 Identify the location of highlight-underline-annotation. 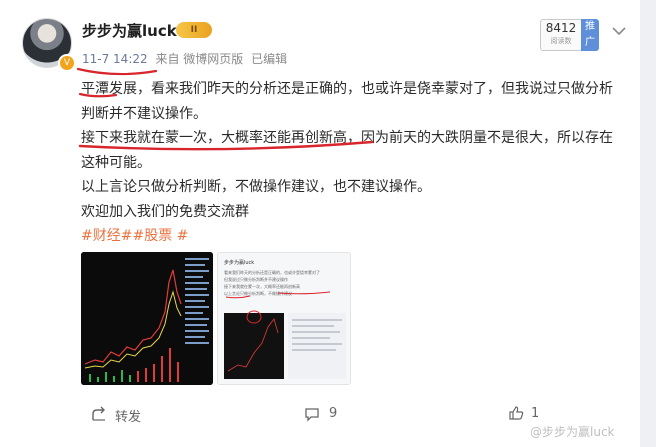
(226, 121).